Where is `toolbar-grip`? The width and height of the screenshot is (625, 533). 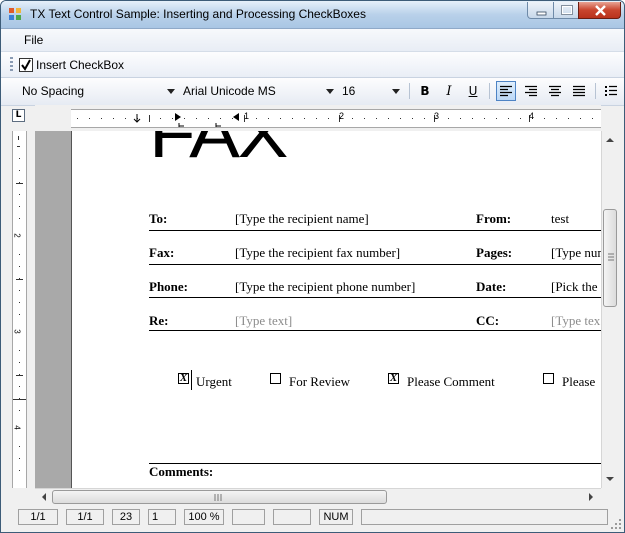 toolbar-grip is located at coordinates (11, 65).